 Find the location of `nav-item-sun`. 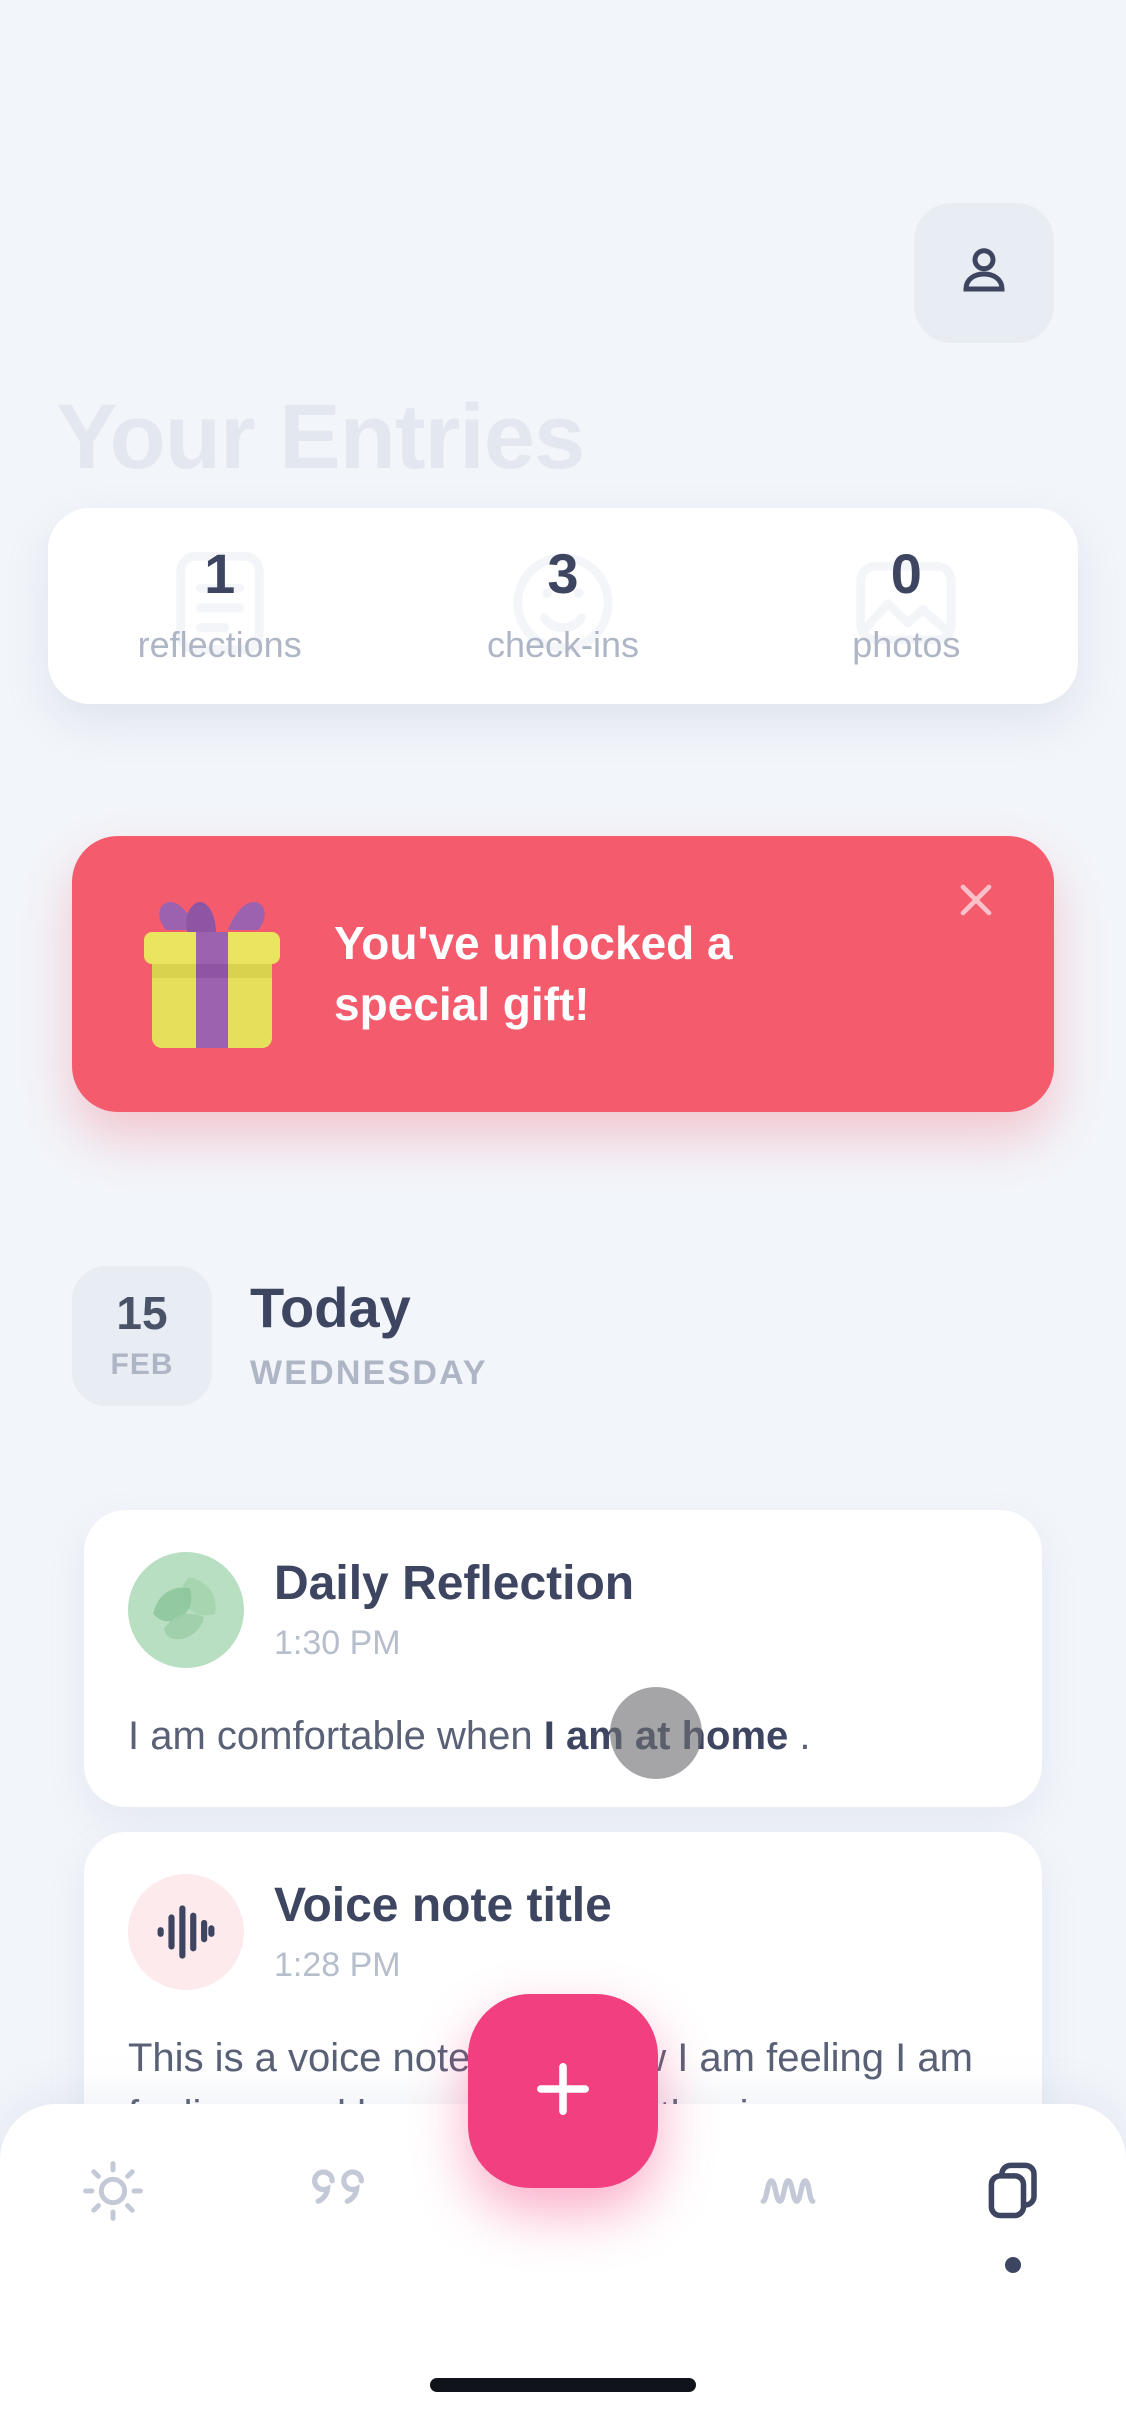

nav-item-sun is located at coordinates (112, 2214).